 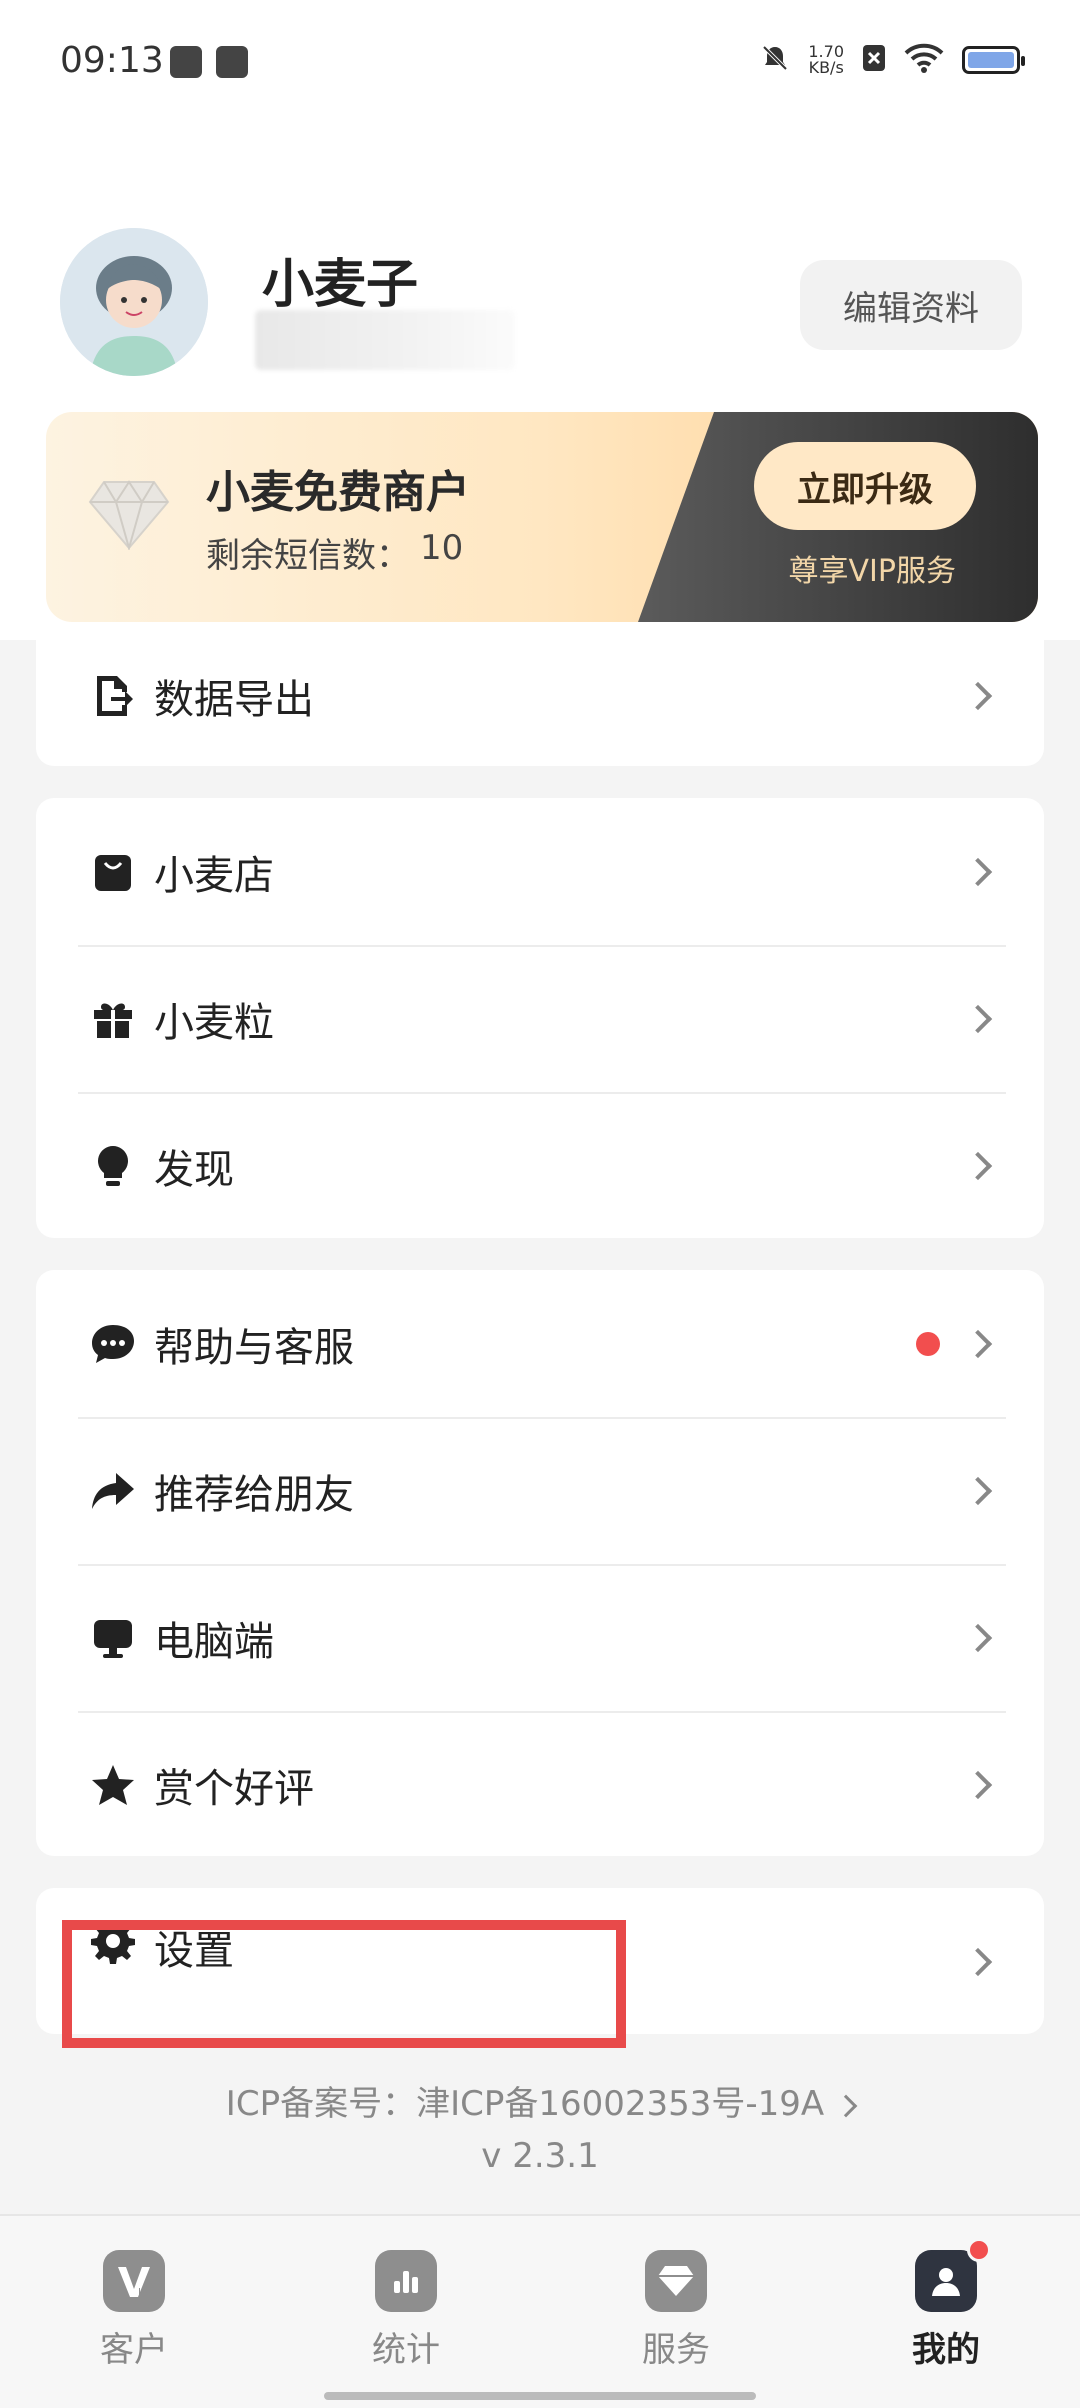 What do you see at coordinates (540, 2100) in the screenshot?
I see `icp-record-link: ICP备案号：津ICP备16002353号-19A` at bounding box center [540, 2100].